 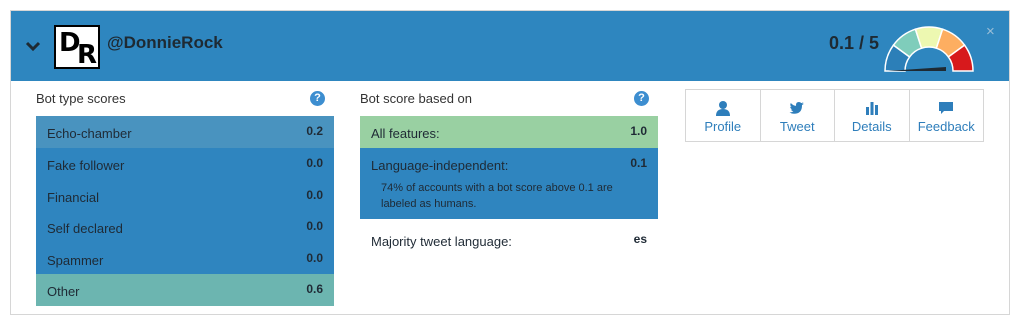 What do you see at coordinates (87, 55) in the screenshot?
I see `avatar-letter-r: R` at bounding box center [87, 55].